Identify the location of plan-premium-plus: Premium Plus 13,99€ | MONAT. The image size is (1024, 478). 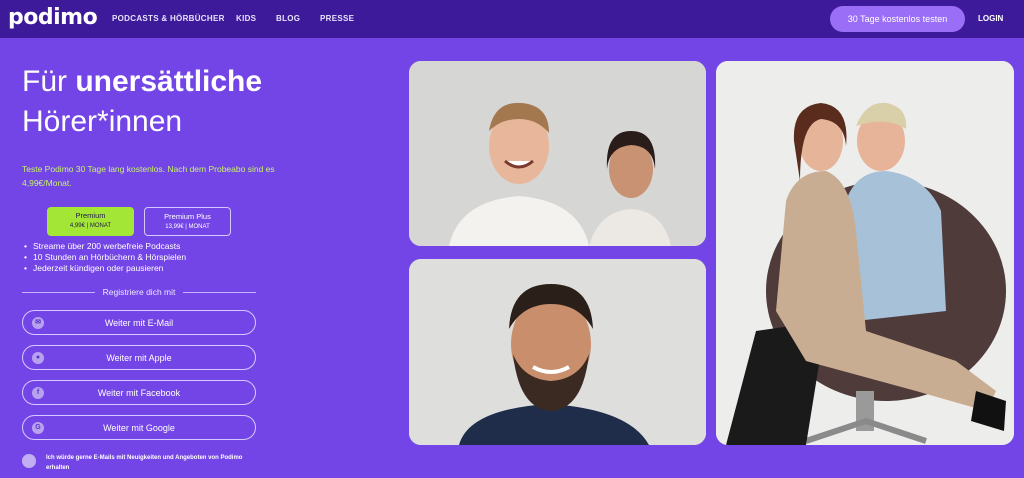
(187, 221).